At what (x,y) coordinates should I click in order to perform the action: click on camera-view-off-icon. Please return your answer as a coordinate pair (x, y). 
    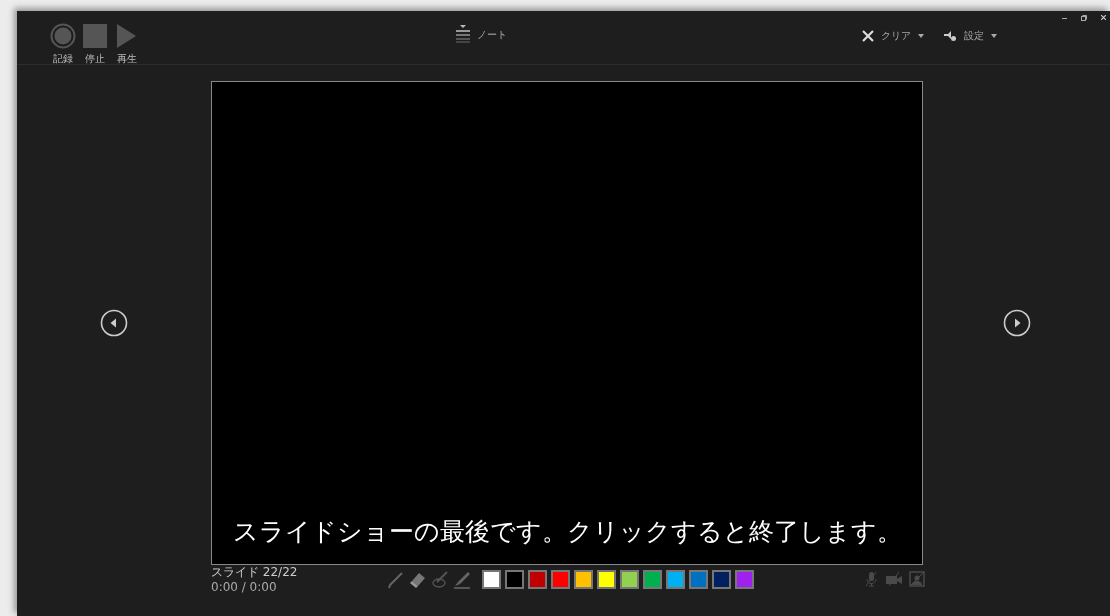
    Looking at the image, I should click on (917, 579).